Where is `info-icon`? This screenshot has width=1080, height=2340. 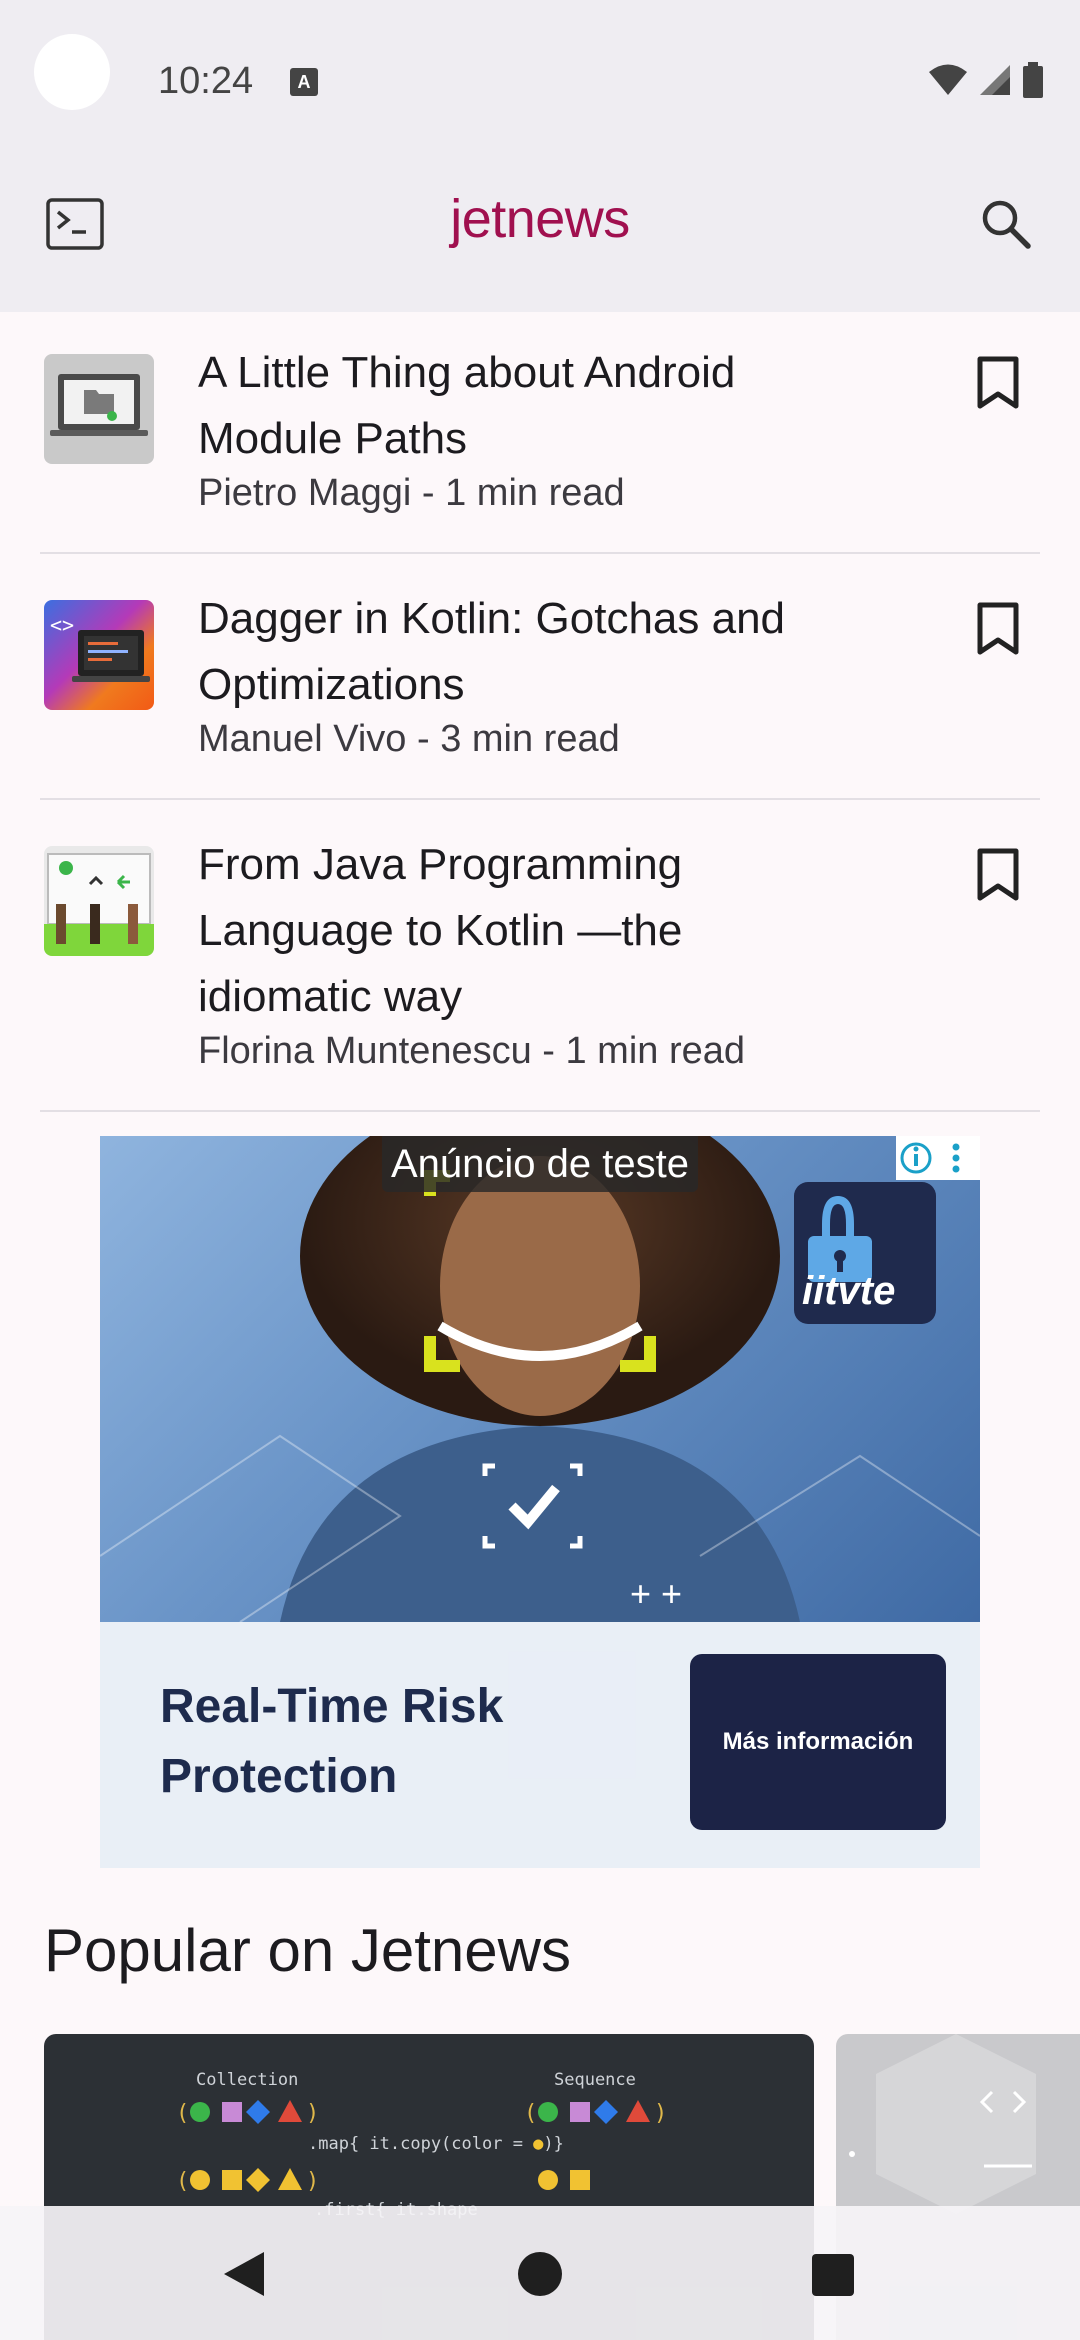
info-icon is located at coordinates (938, 1158).